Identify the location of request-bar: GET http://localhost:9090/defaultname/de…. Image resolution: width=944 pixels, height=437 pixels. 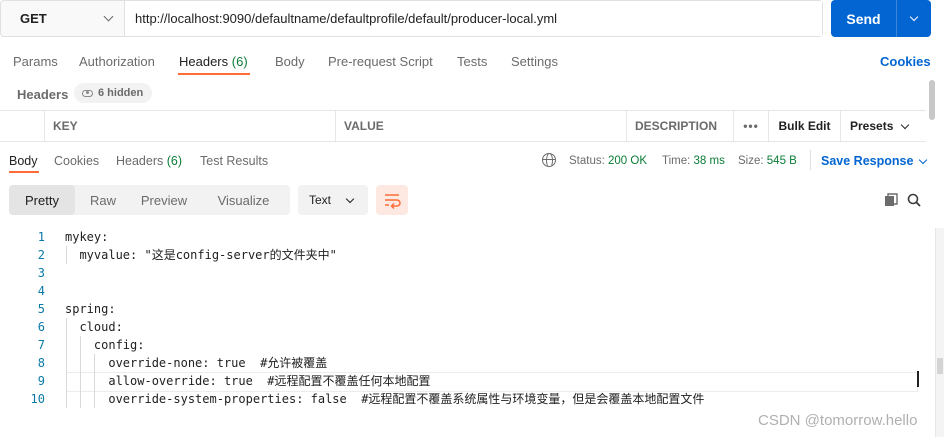
(411, 18).